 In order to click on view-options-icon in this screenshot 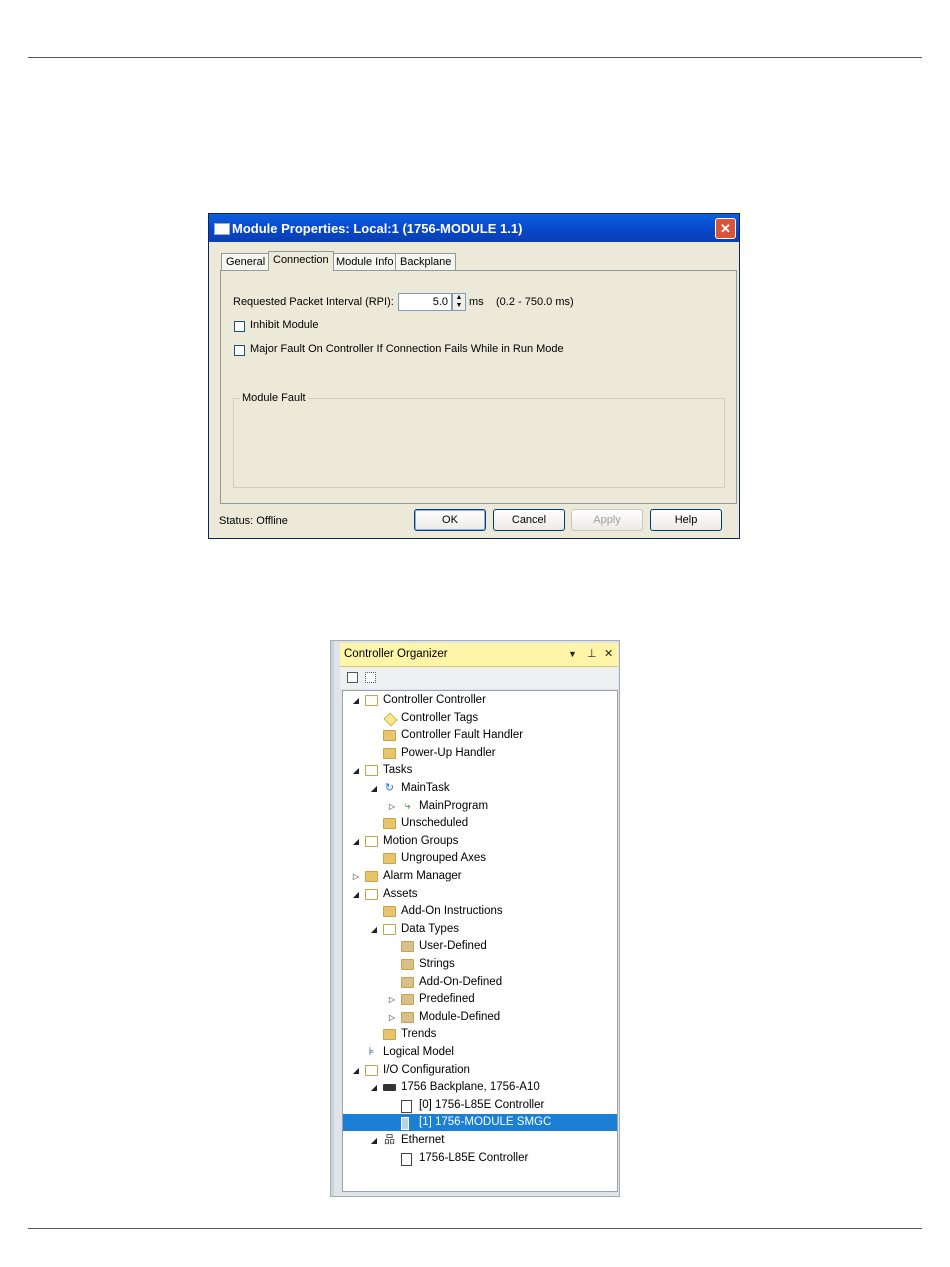, I will do `click(370, 677)`.